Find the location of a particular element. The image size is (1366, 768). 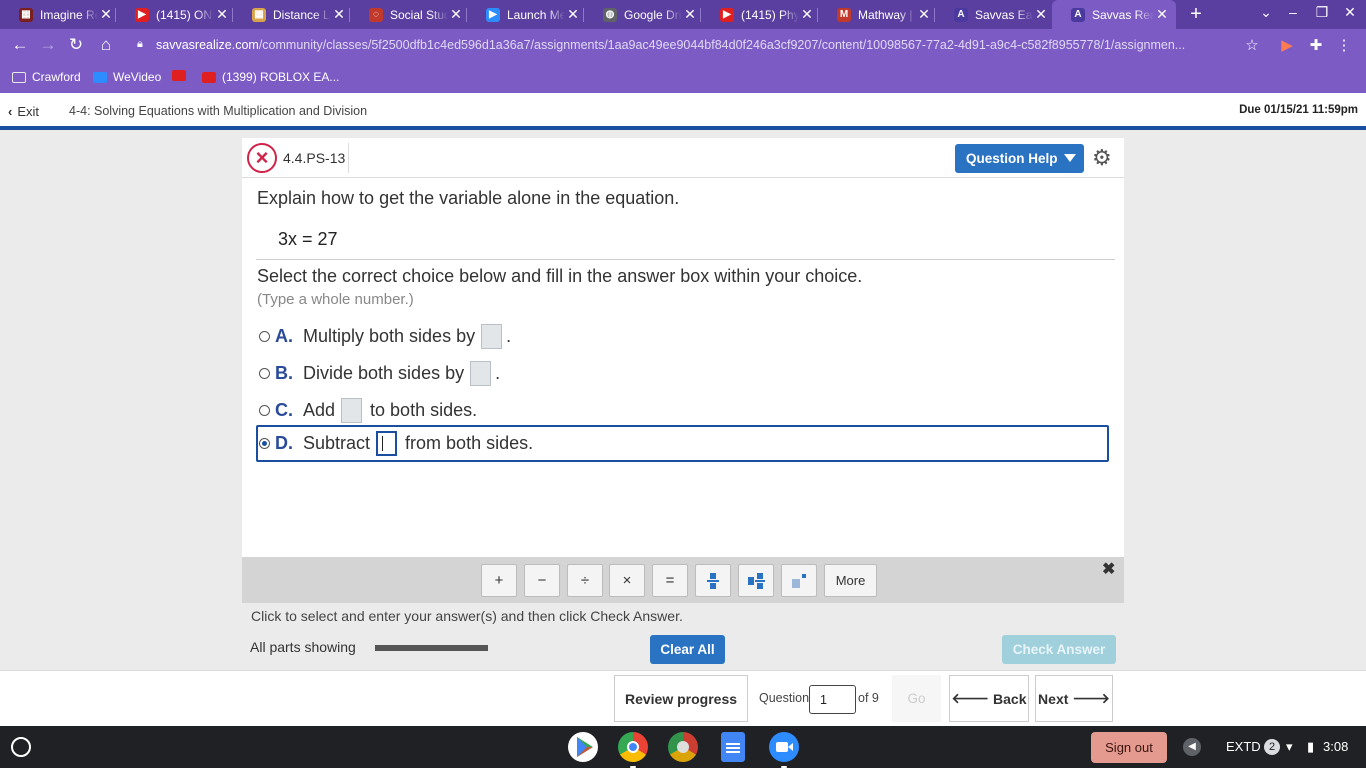

multiply-button: × is located at coordinates (627, 580).